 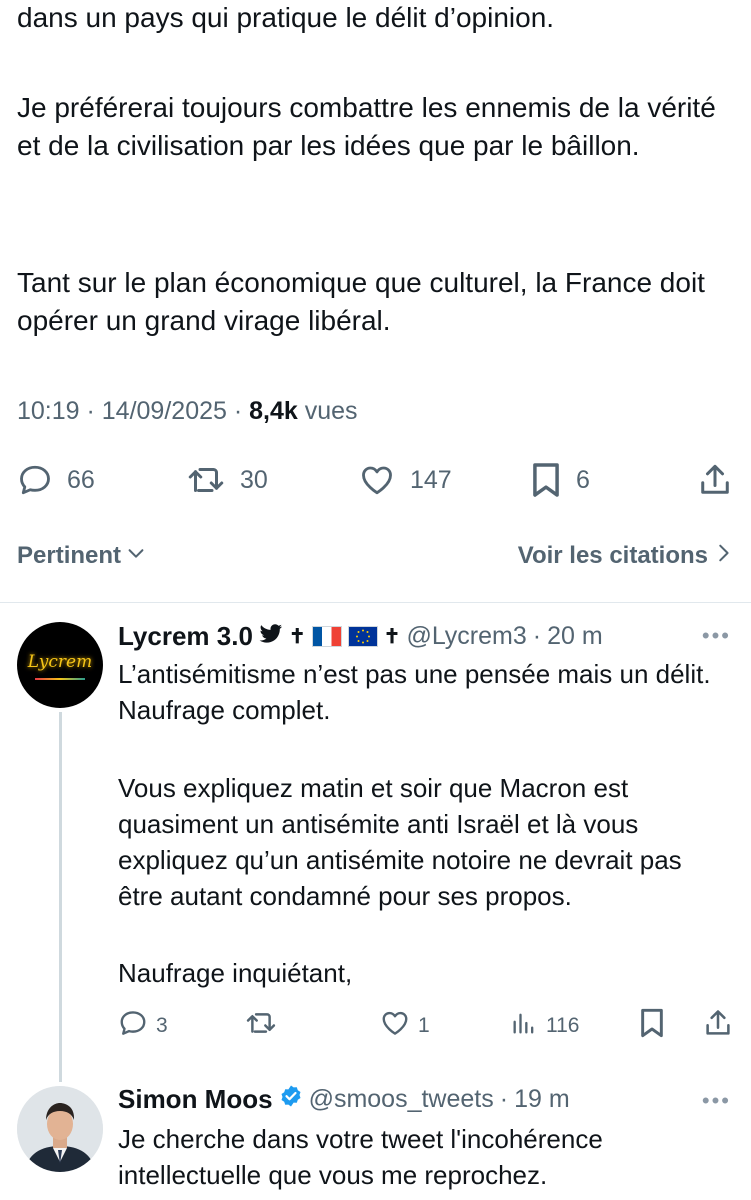 What do you see at coordinates (185, 636) in the screenshot?
I see `reply-author-name: Lycrem 3.0` at bounding box center [185, 636].